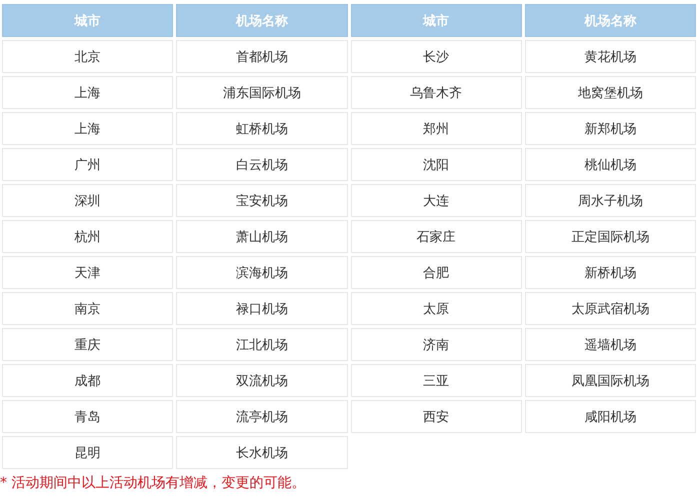  What do you see at coordinates (262, 92) in the screenshot?
I see `table-cell: 浦东国际机场` at bounding box center [262, 92].